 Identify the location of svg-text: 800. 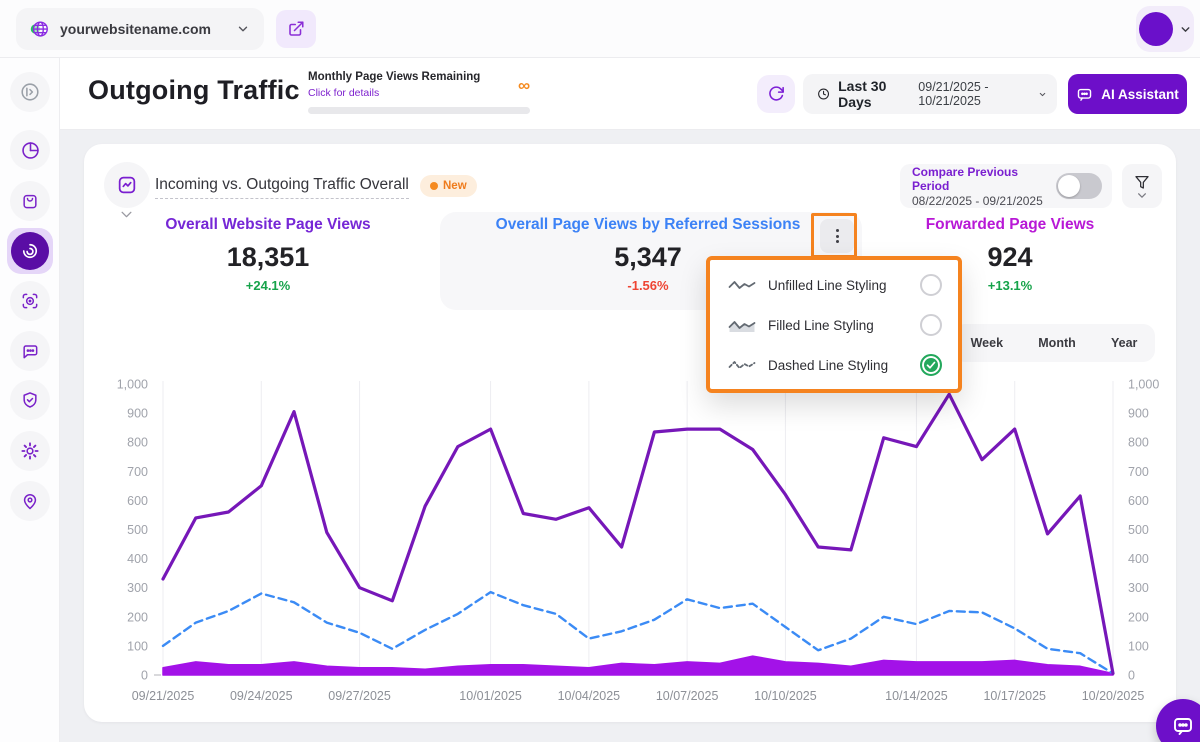
(137, 443).